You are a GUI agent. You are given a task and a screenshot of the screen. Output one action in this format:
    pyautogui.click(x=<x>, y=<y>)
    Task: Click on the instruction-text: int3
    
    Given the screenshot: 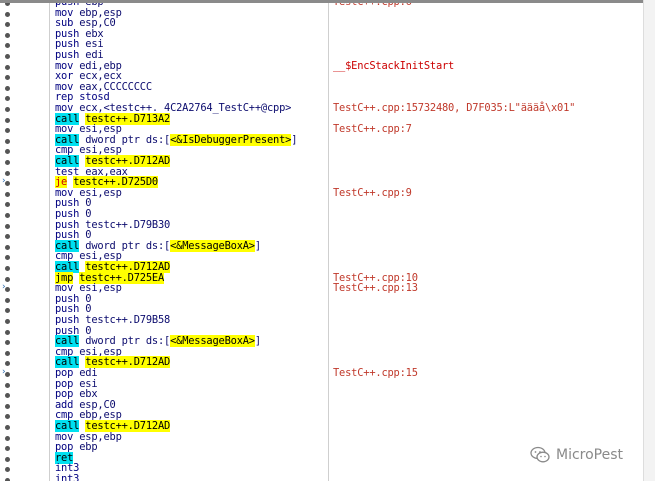 What is the action you would take?
    pyautogui.click(x=67, y=477)
    